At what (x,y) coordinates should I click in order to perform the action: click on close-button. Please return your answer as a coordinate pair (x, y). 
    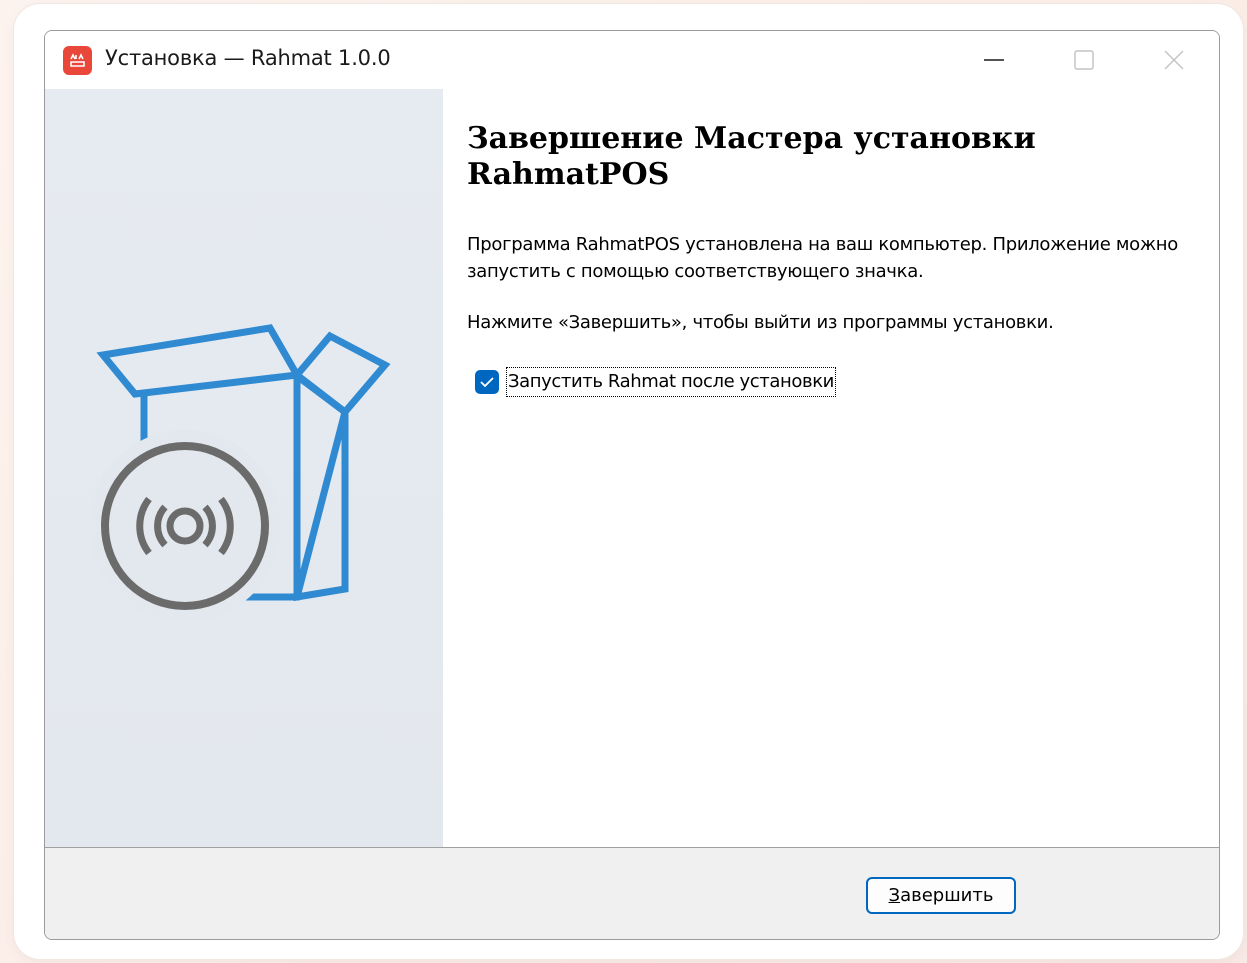
    Looking at the image, I should click on (1174, 60).